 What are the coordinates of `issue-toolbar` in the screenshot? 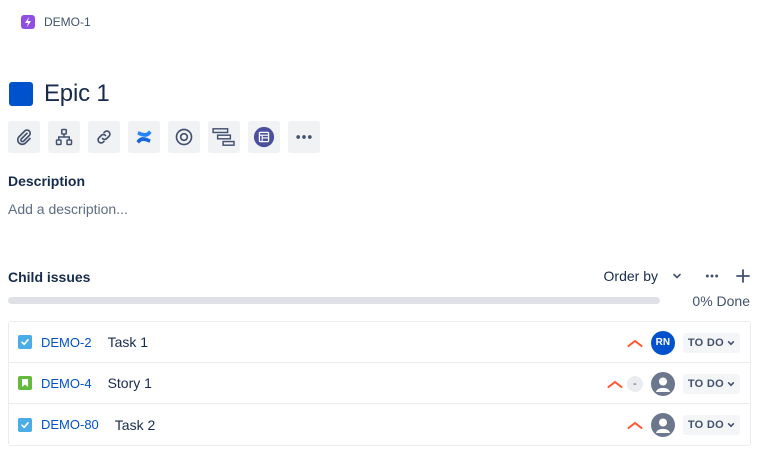 It's located at (164, 137).